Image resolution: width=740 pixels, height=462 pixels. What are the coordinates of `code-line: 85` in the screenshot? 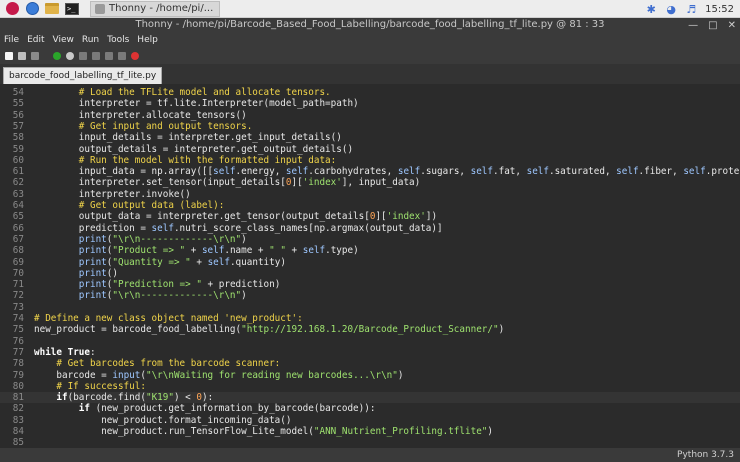 It's located at (370, 442).